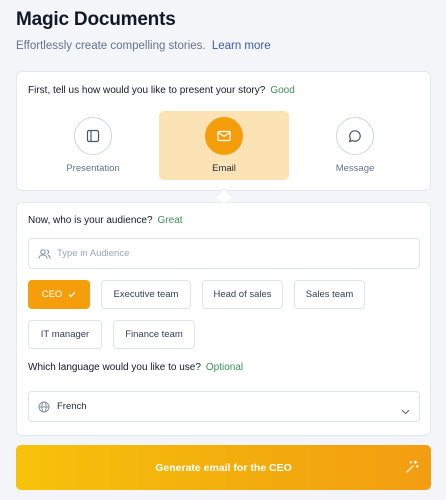 The image size is (446, 500). I want to click on generate-button-label: Generate email for the CEO, so click(223, 467).